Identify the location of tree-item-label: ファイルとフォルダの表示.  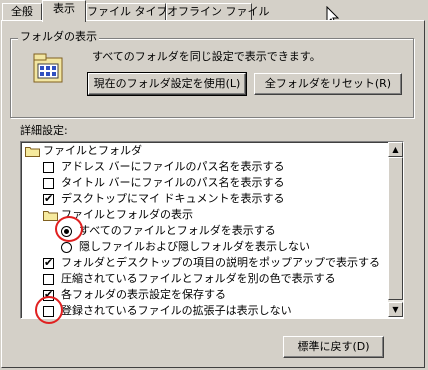
(127, 214).